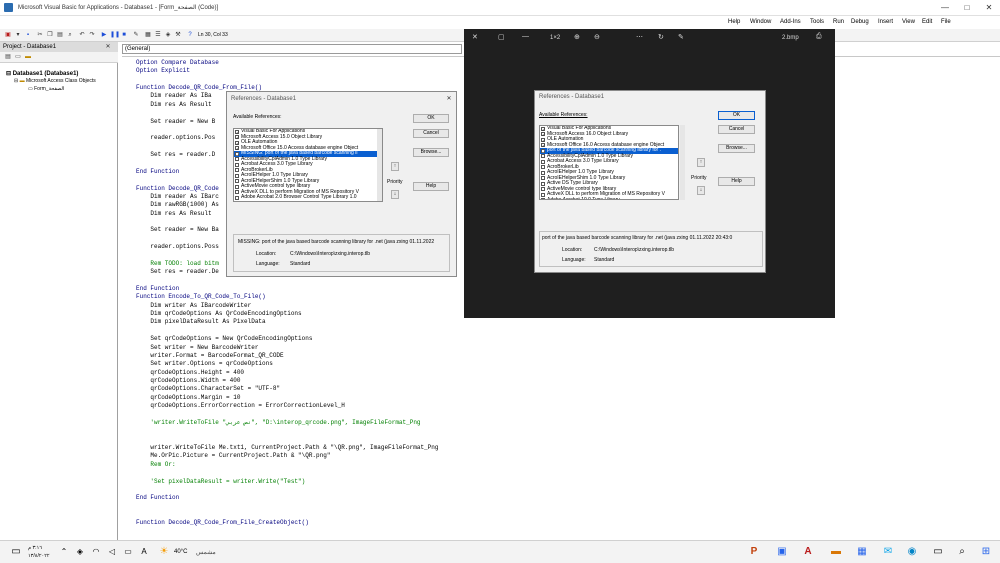 This screenshot has width=1000, height=563. What do you see at coordinates (431, 133) in the screenshot?
I see `cancel-button: Cancel` at bounding box center [431, 133].